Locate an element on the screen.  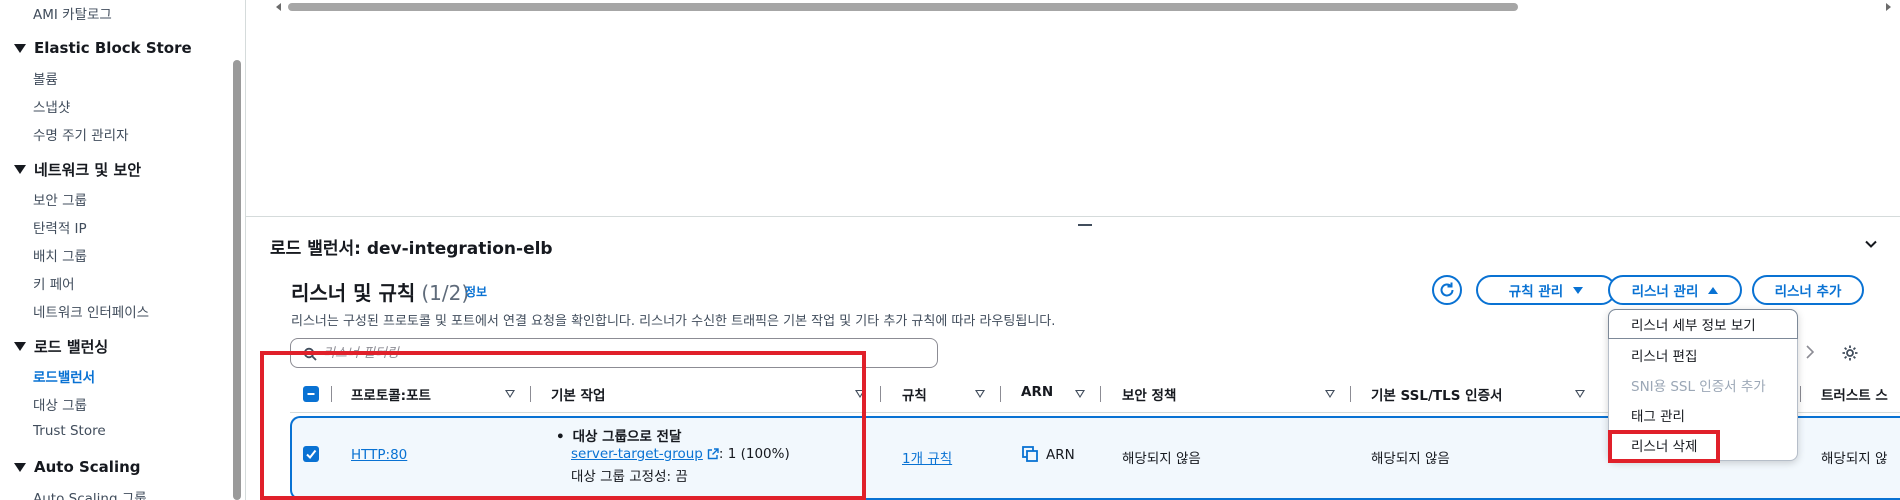
caret-up-icon is located at coordinates (1713, 290).